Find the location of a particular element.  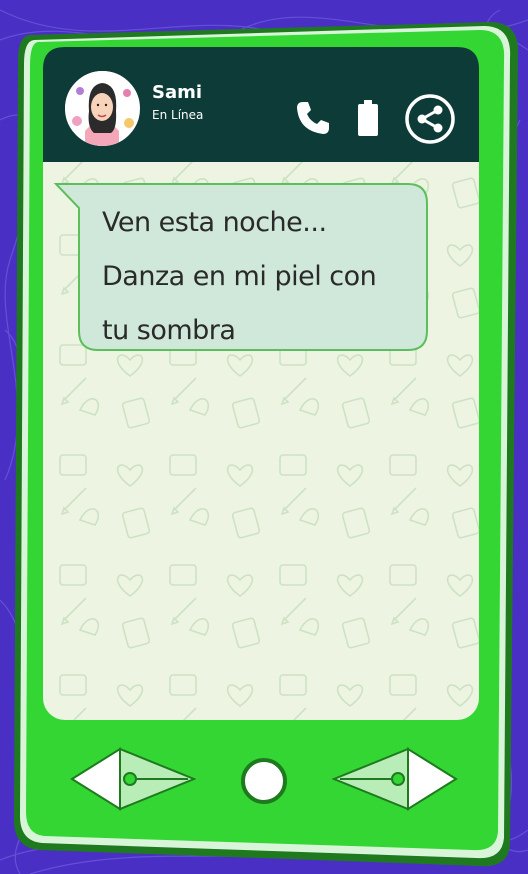

message-line: Danza en mi piel con is located at coordinates (239, 276).